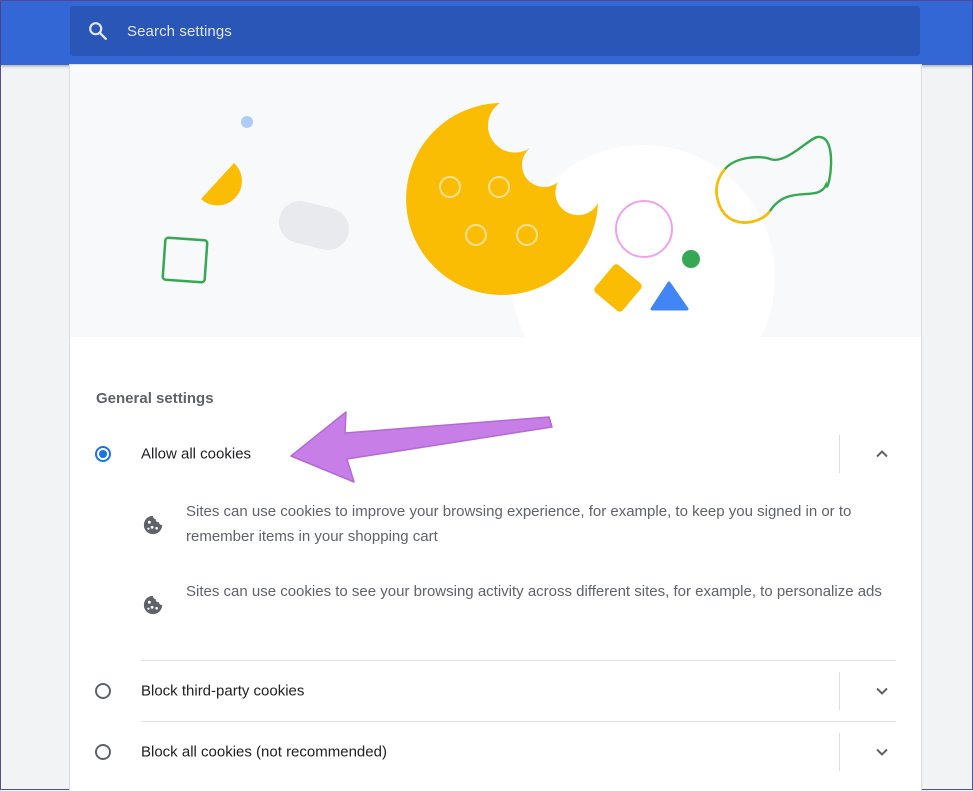 This screenshot has width=973, height=791. What do you see at coordinates (223, 691) in the screenshot?
I see `option-label: Block third-party cookies` at bounding box center [223, 691].